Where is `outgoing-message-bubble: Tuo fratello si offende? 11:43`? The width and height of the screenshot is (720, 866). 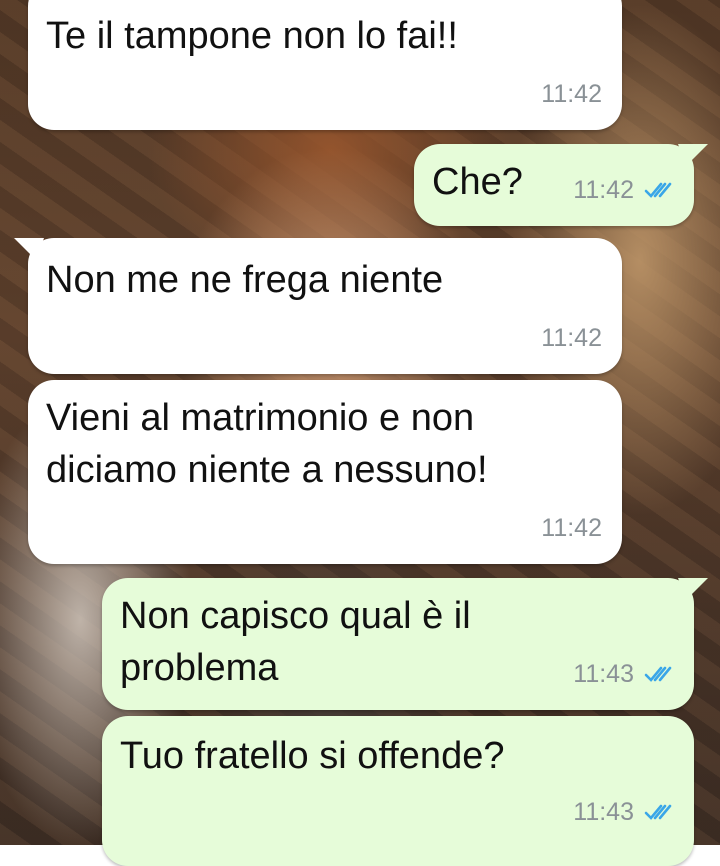
outgoing-message-bubble: Tuo fratello si offende? 11:43 is located at coordinates (398, 791).